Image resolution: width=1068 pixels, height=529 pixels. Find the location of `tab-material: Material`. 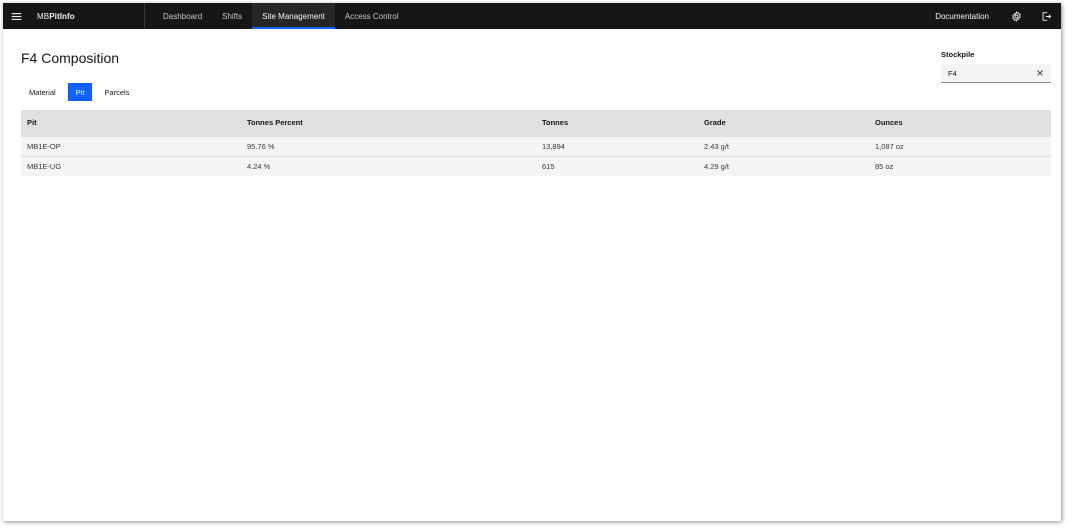

tab-material: Material is located at coordinates (42, 92).